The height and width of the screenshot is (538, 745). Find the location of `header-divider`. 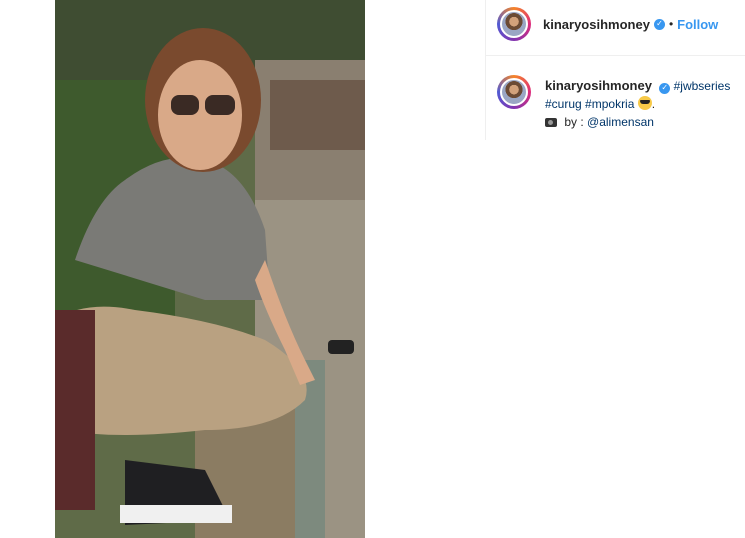

header-divider is located at coordinates (615, 55).